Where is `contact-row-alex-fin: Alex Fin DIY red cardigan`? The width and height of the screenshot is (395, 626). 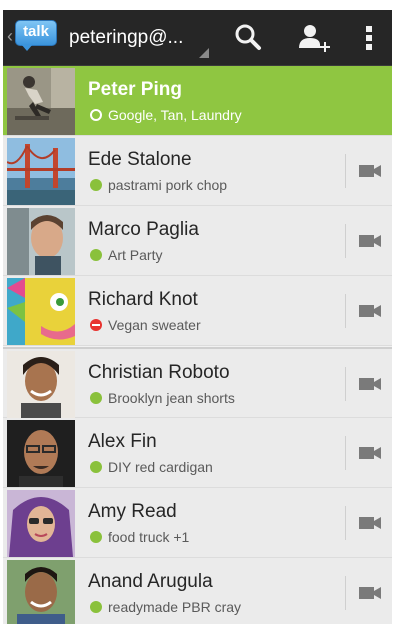
contact-row-alex-fin: Alex Fin DIY red cardigan is located at coordinates (197, 453).